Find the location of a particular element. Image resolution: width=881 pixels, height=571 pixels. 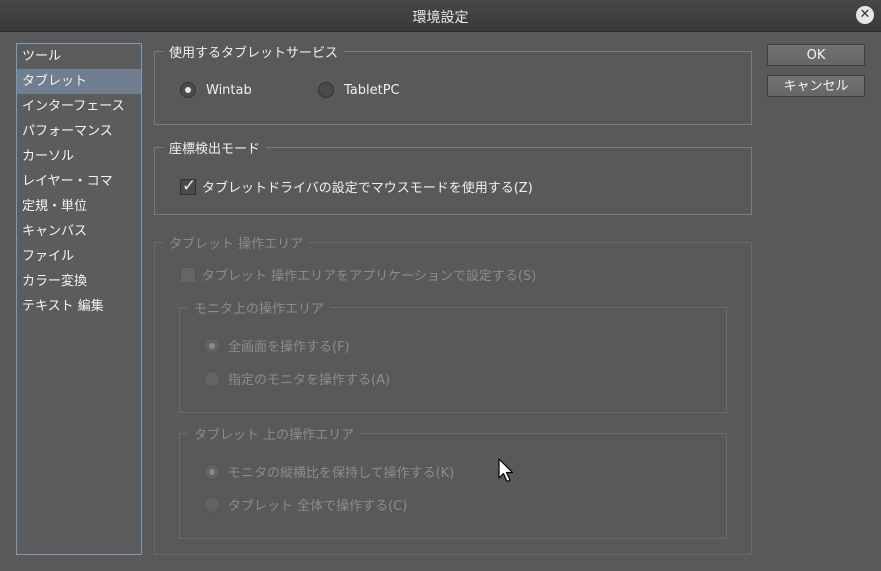

mouse-mode-label: タブレットドライバの設定でマウスモードを使用する(Z) is located at coordinates (367, 188).